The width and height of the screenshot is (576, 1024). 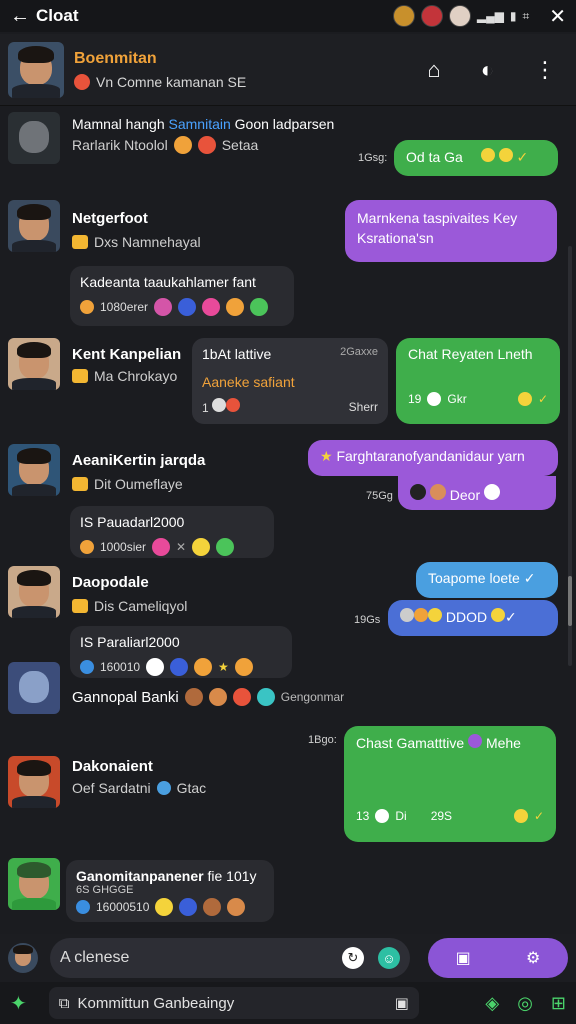 What do you see at coordinates (124, 376) in the screenshot?
I see `user-sub: Ma Chrokayo` at bounding box center [124, 376].